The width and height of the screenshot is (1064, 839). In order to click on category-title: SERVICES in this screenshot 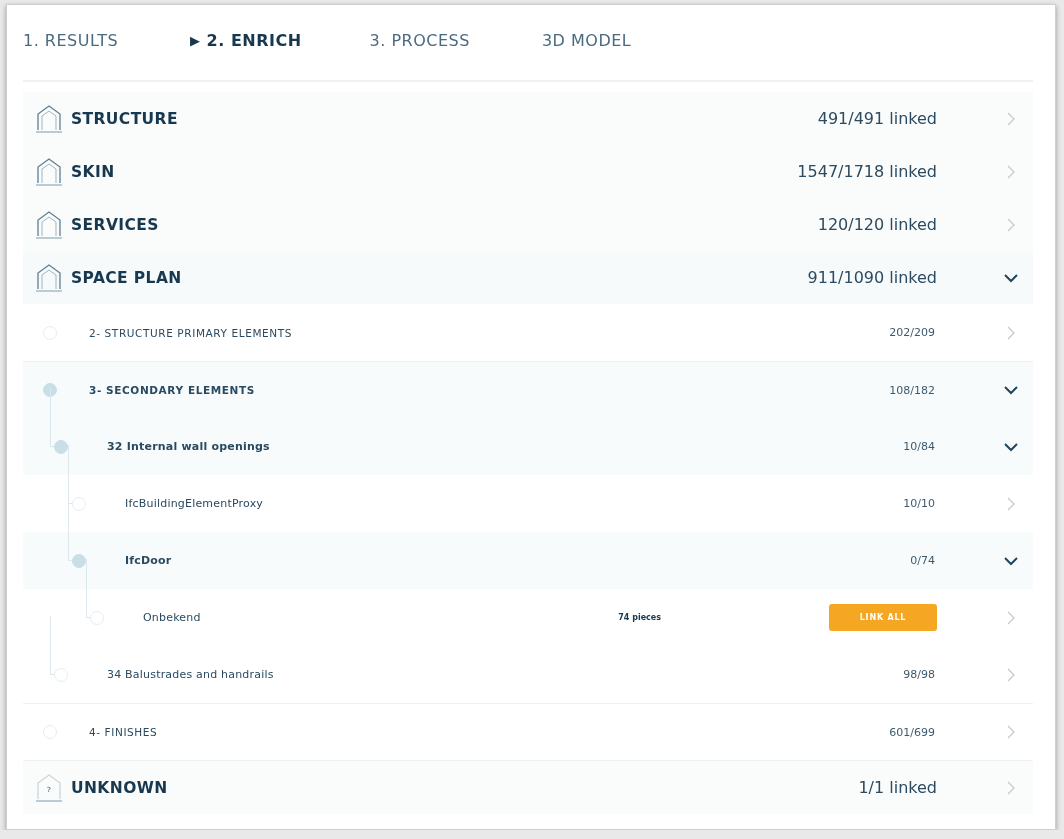, I will do `click(444, 224)`.